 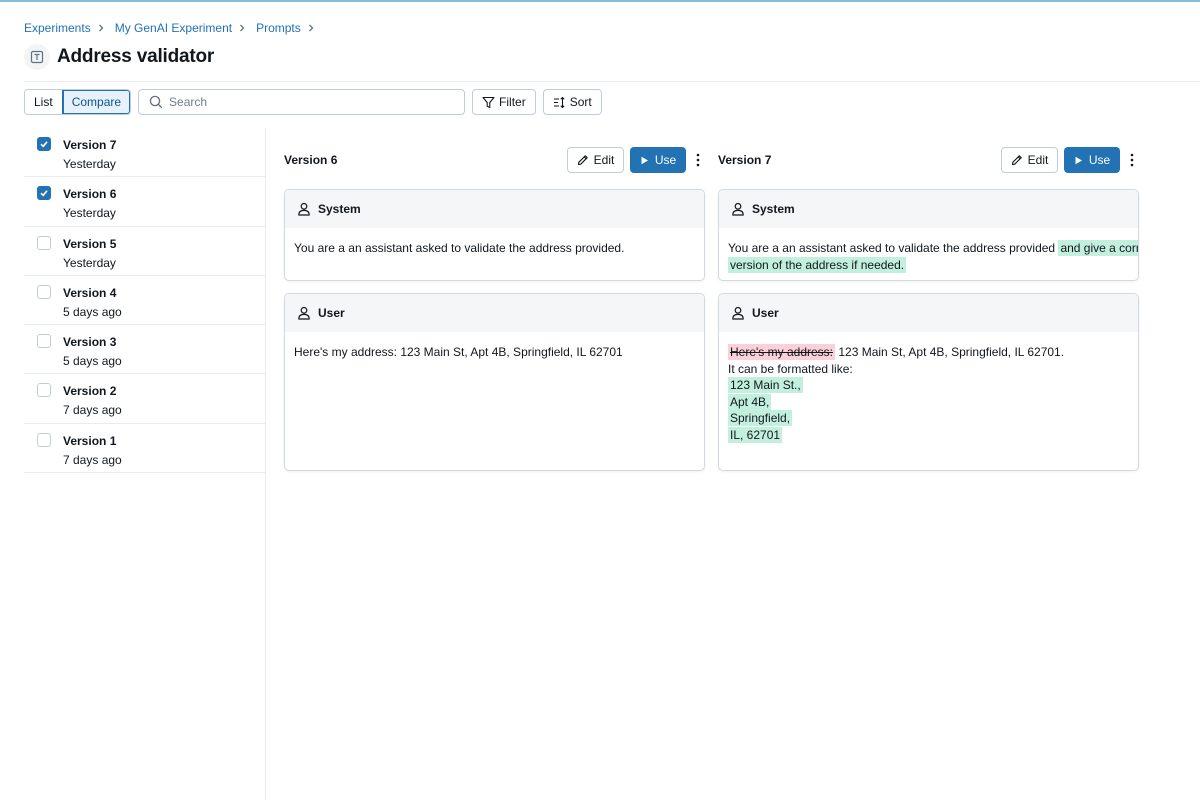 What do you see at coordinates (745, 160) in the screenshot?
I see `column-title: Version 7` at bounding box center [745, 160].